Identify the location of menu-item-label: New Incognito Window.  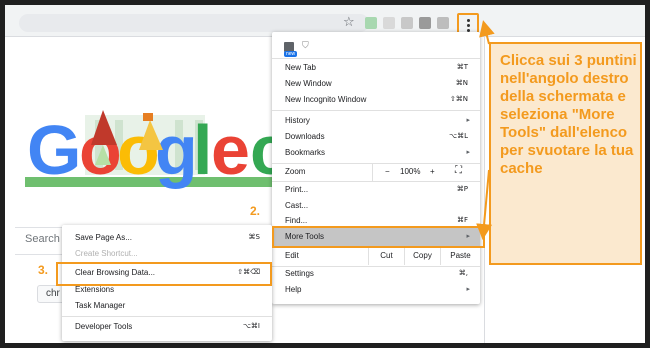
(326, 99).